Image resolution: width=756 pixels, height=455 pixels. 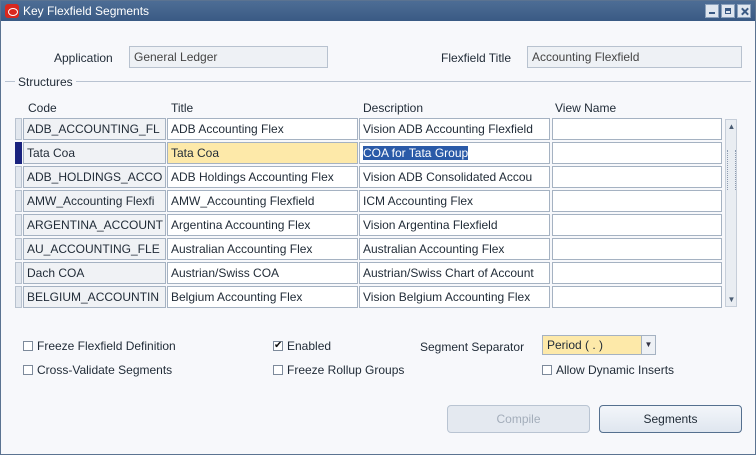 What do you see at coordinates (228, 57) in the screenshot?
I see `application-field: General Ledger` at bounding box center [228, 57].